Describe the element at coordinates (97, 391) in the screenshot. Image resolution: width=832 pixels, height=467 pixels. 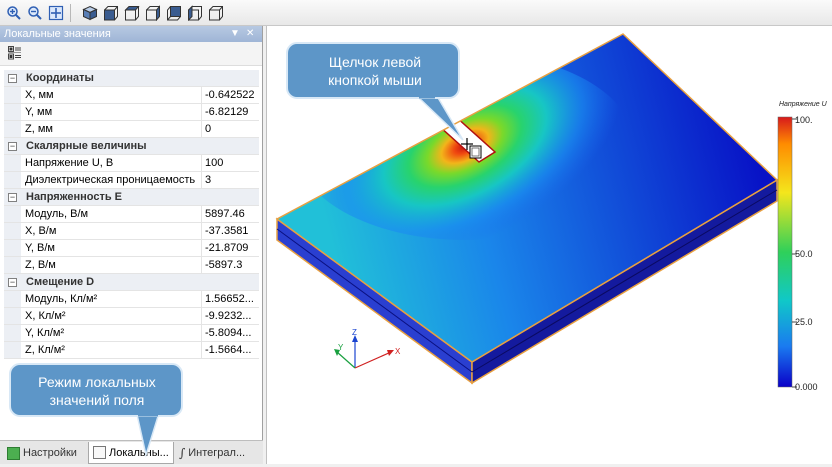
I see `callout-local-mode-text: Режим локальных значений поля` at that location.